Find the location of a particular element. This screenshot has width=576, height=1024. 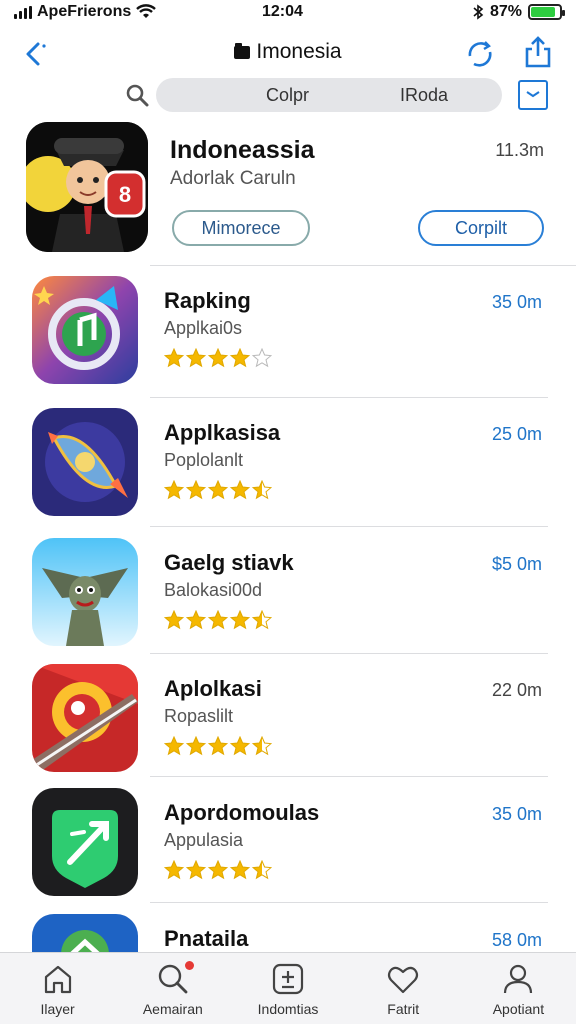

tab-home: Ilayer is located at coordinates (57, 988).